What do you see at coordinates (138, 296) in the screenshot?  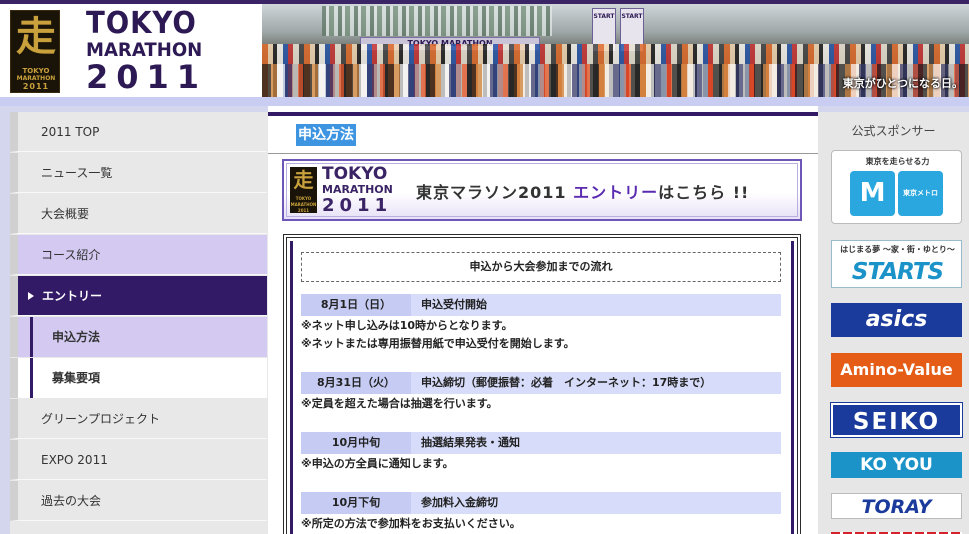 I see `nav-item-entry: エントリー` at bounding box center [138, 296].